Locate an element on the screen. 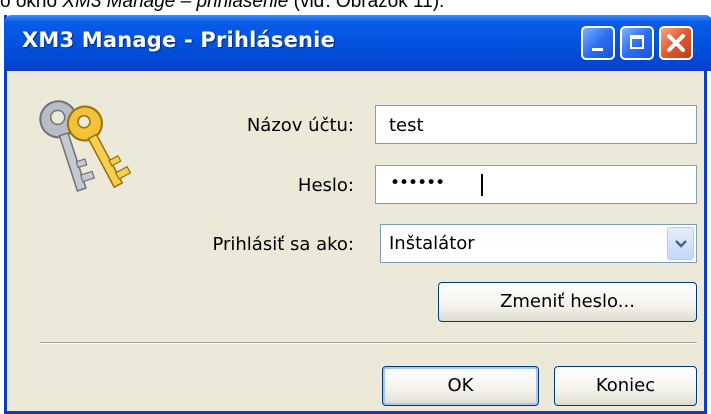 This screenshot has height=414, width=711. maximize-icon is located at coordinates (637, 42).